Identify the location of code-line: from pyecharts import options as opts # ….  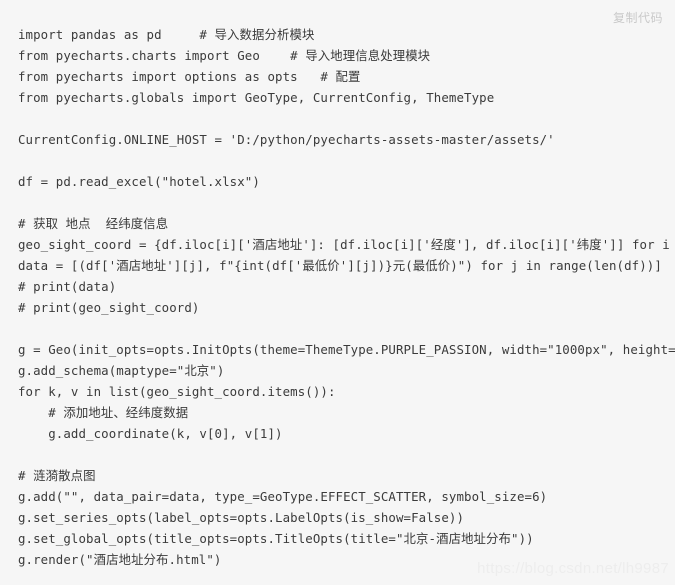
(189, 76).